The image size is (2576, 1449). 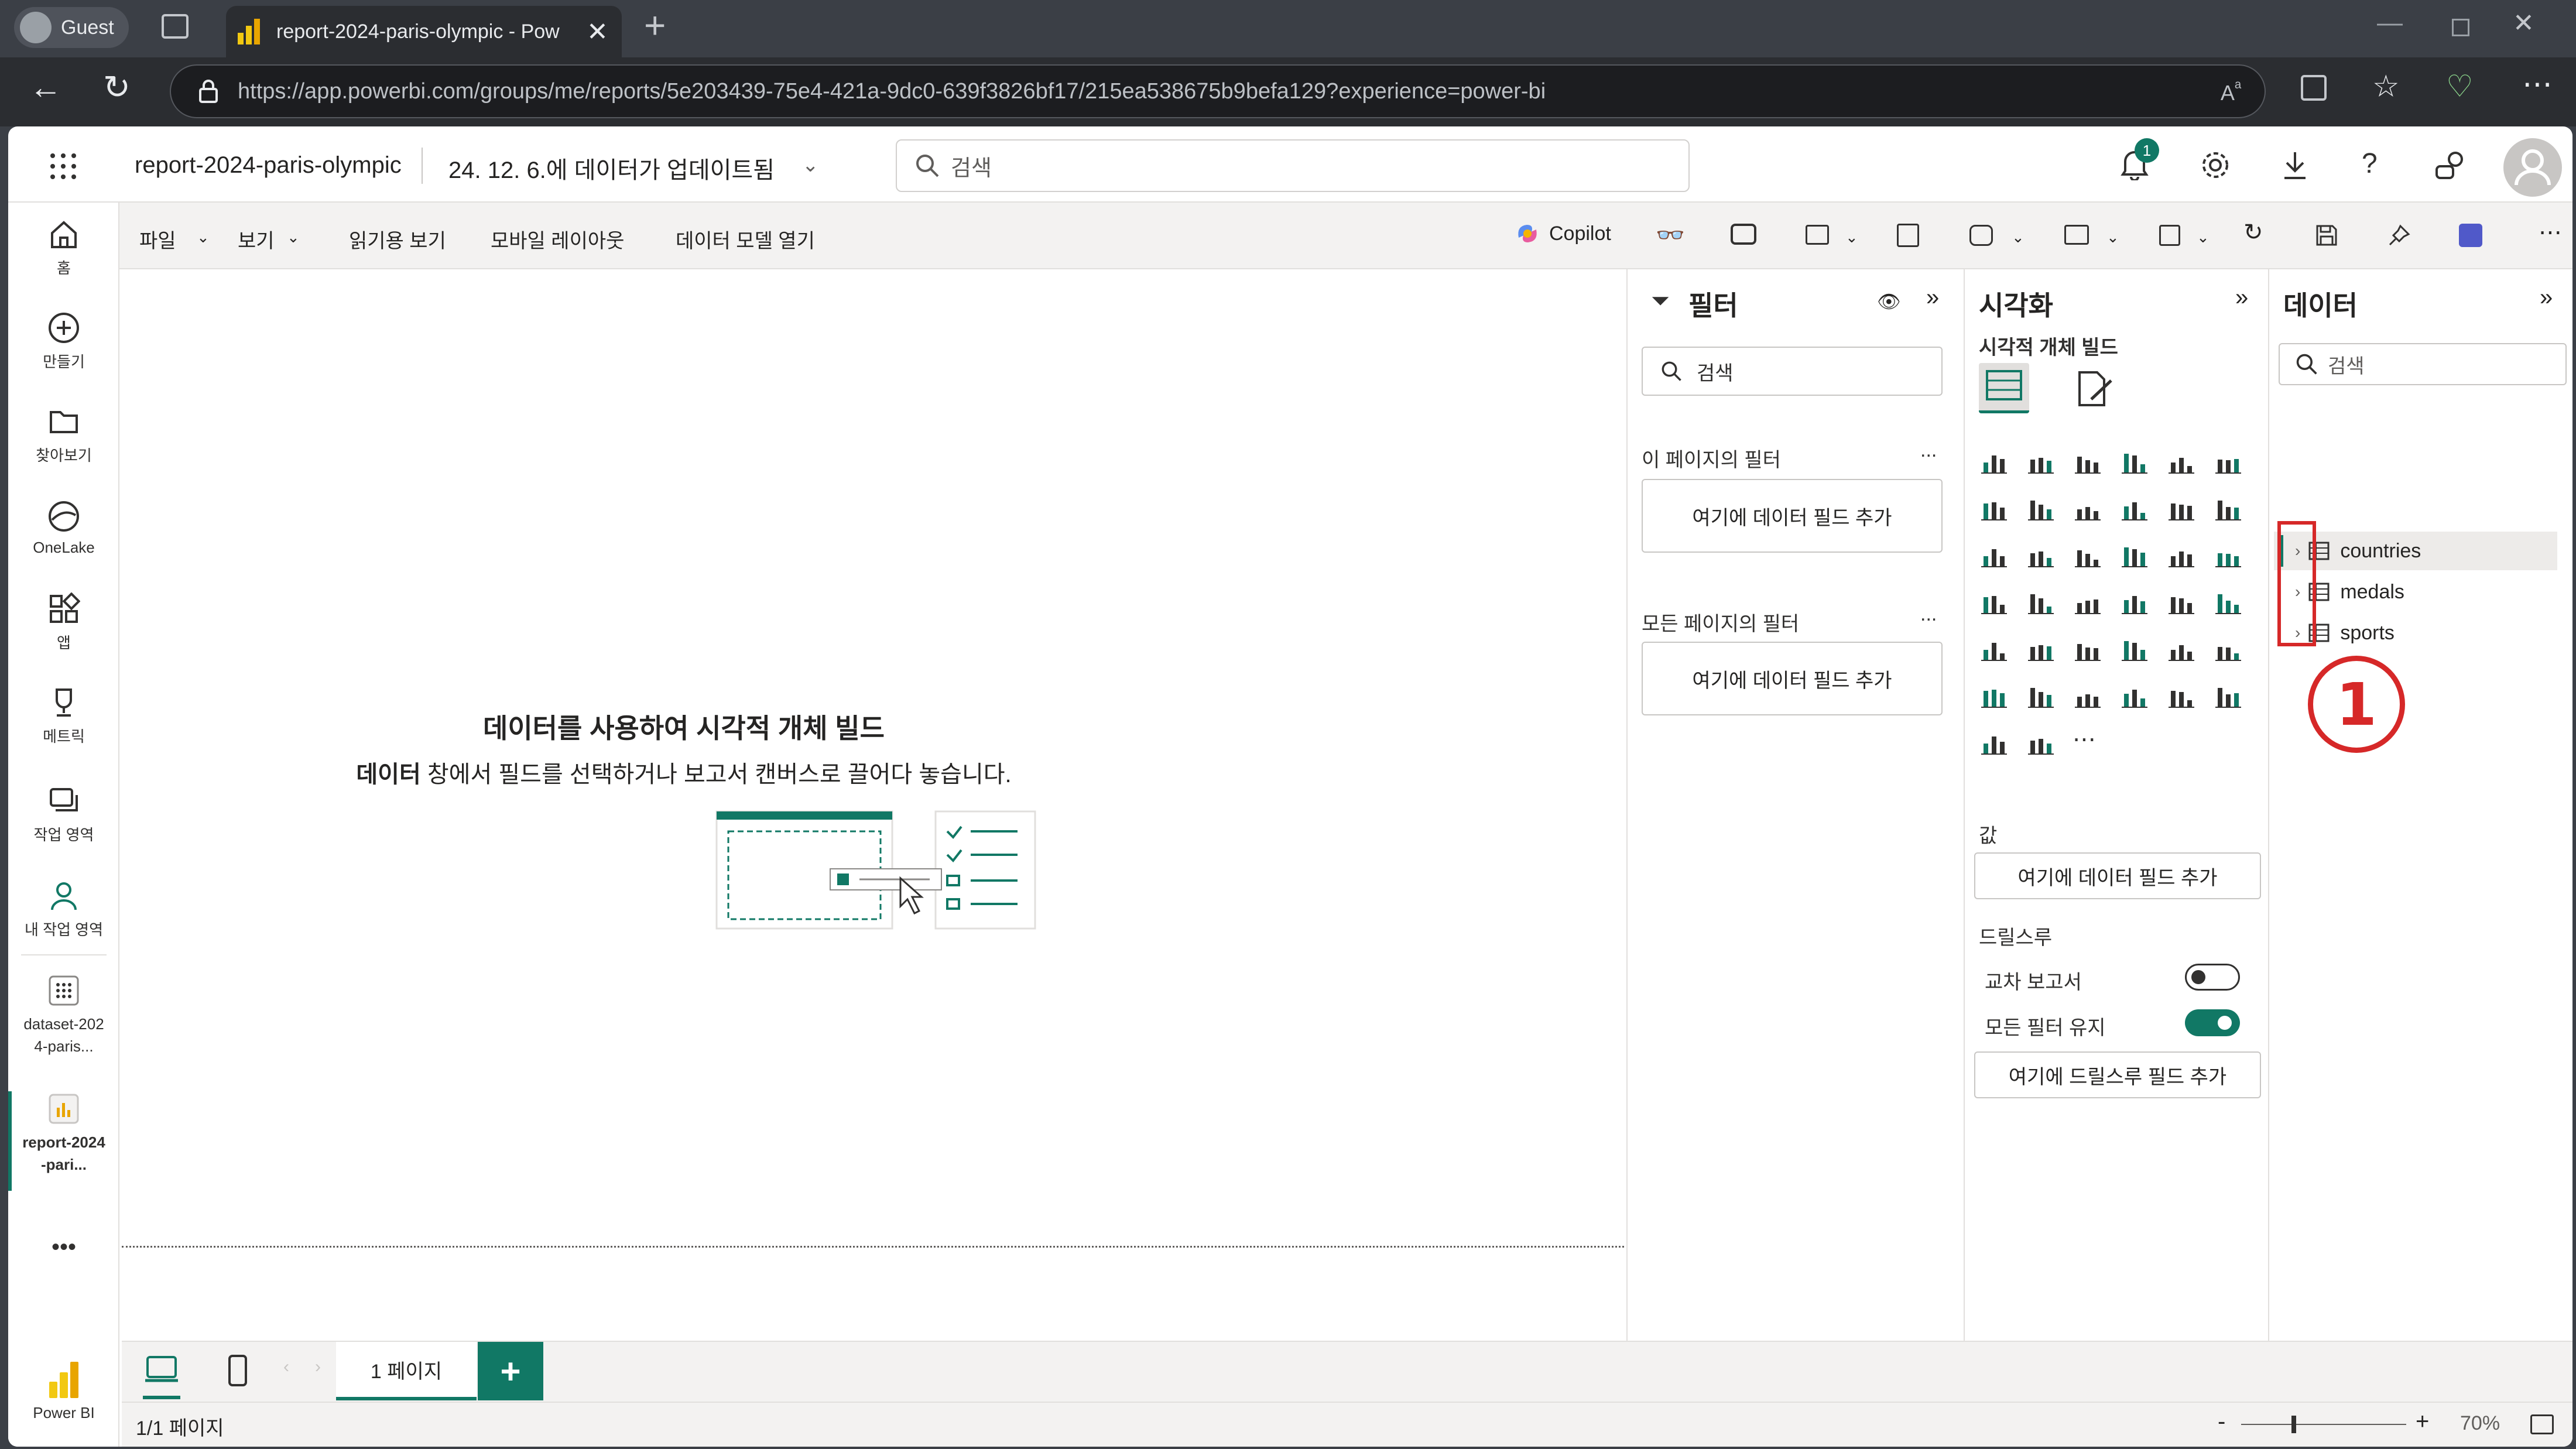 I want to click on zoom-slider-track, so click(x=2323, y=1424).